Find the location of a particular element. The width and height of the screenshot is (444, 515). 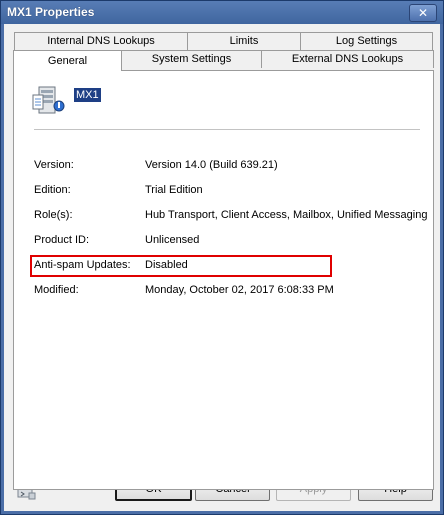

version-label: Version: is located at coordinates (54, 165).